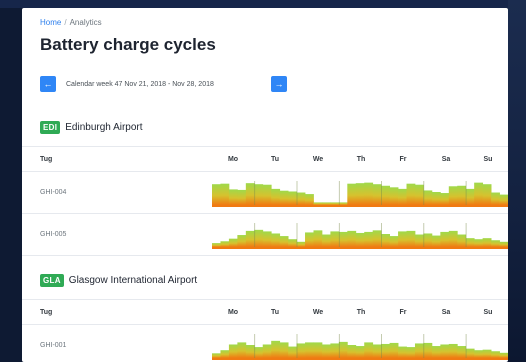 This screenshot has width=526, height=362. Describe the element at coordinates (50, 22) in the screenshot. I see `breadcrumb-home-link: Home` at that location.